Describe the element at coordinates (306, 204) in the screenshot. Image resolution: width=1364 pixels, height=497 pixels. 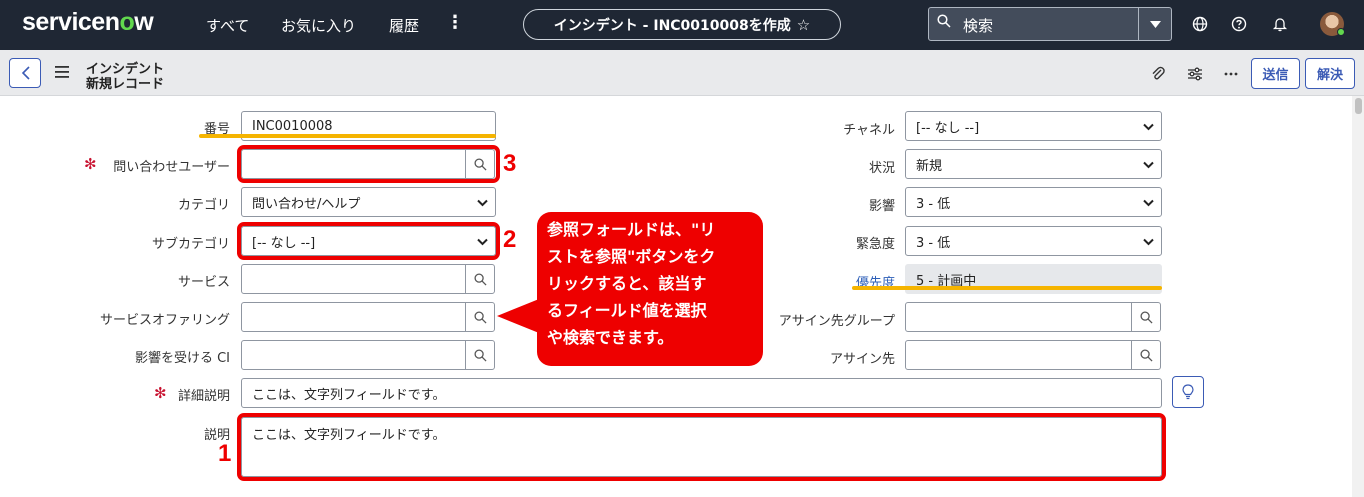
I see `category-selected-value: 問い合わせ/ヘルプ` at that location.